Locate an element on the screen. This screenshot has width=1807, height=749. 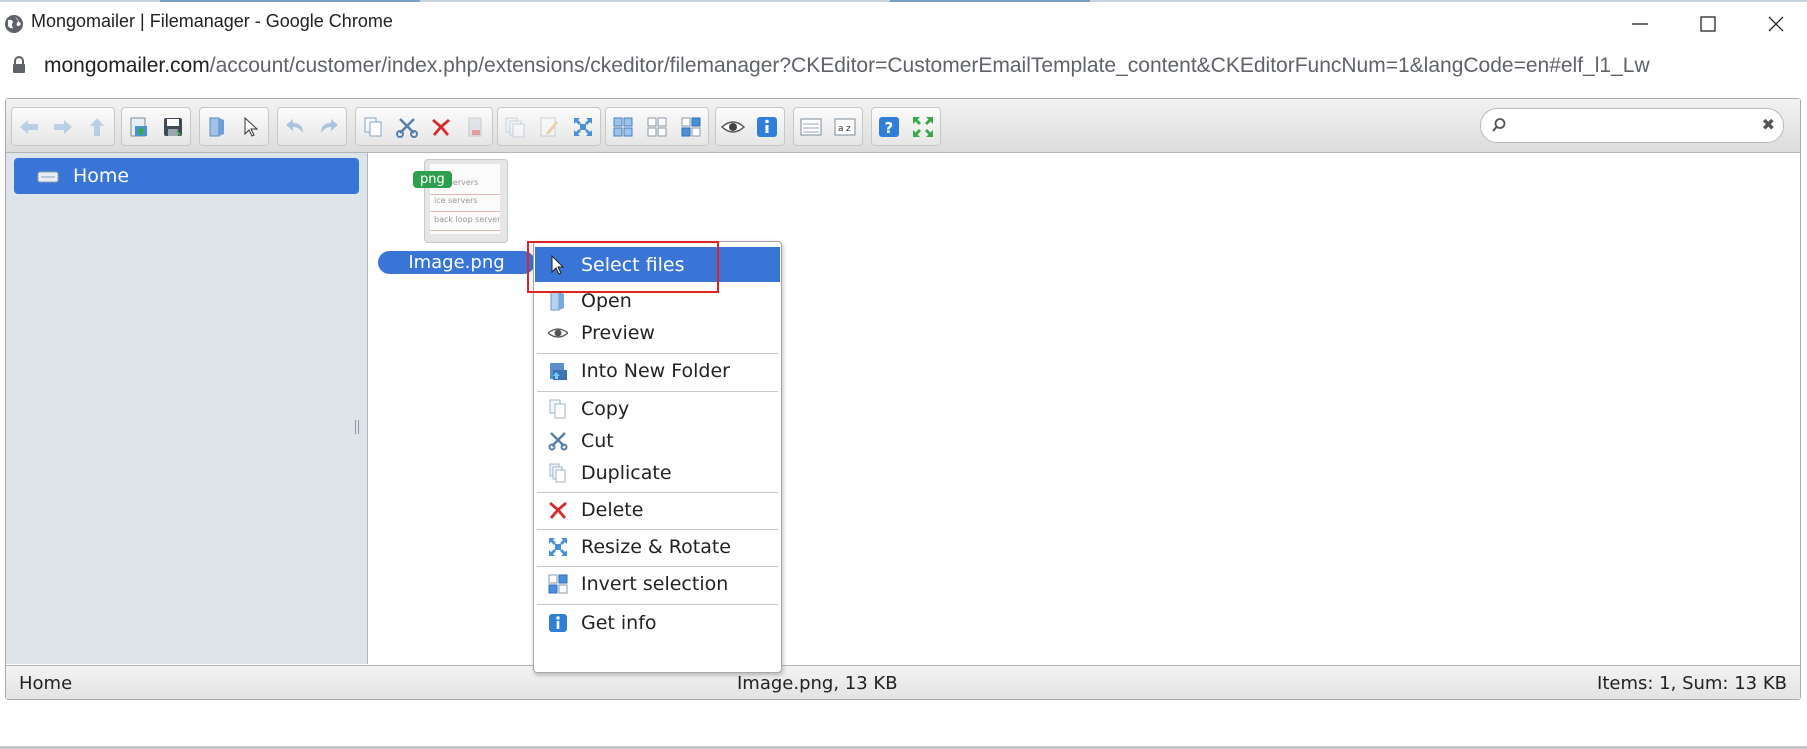
navigation-tree: Home is located at coordinates (187, 408).